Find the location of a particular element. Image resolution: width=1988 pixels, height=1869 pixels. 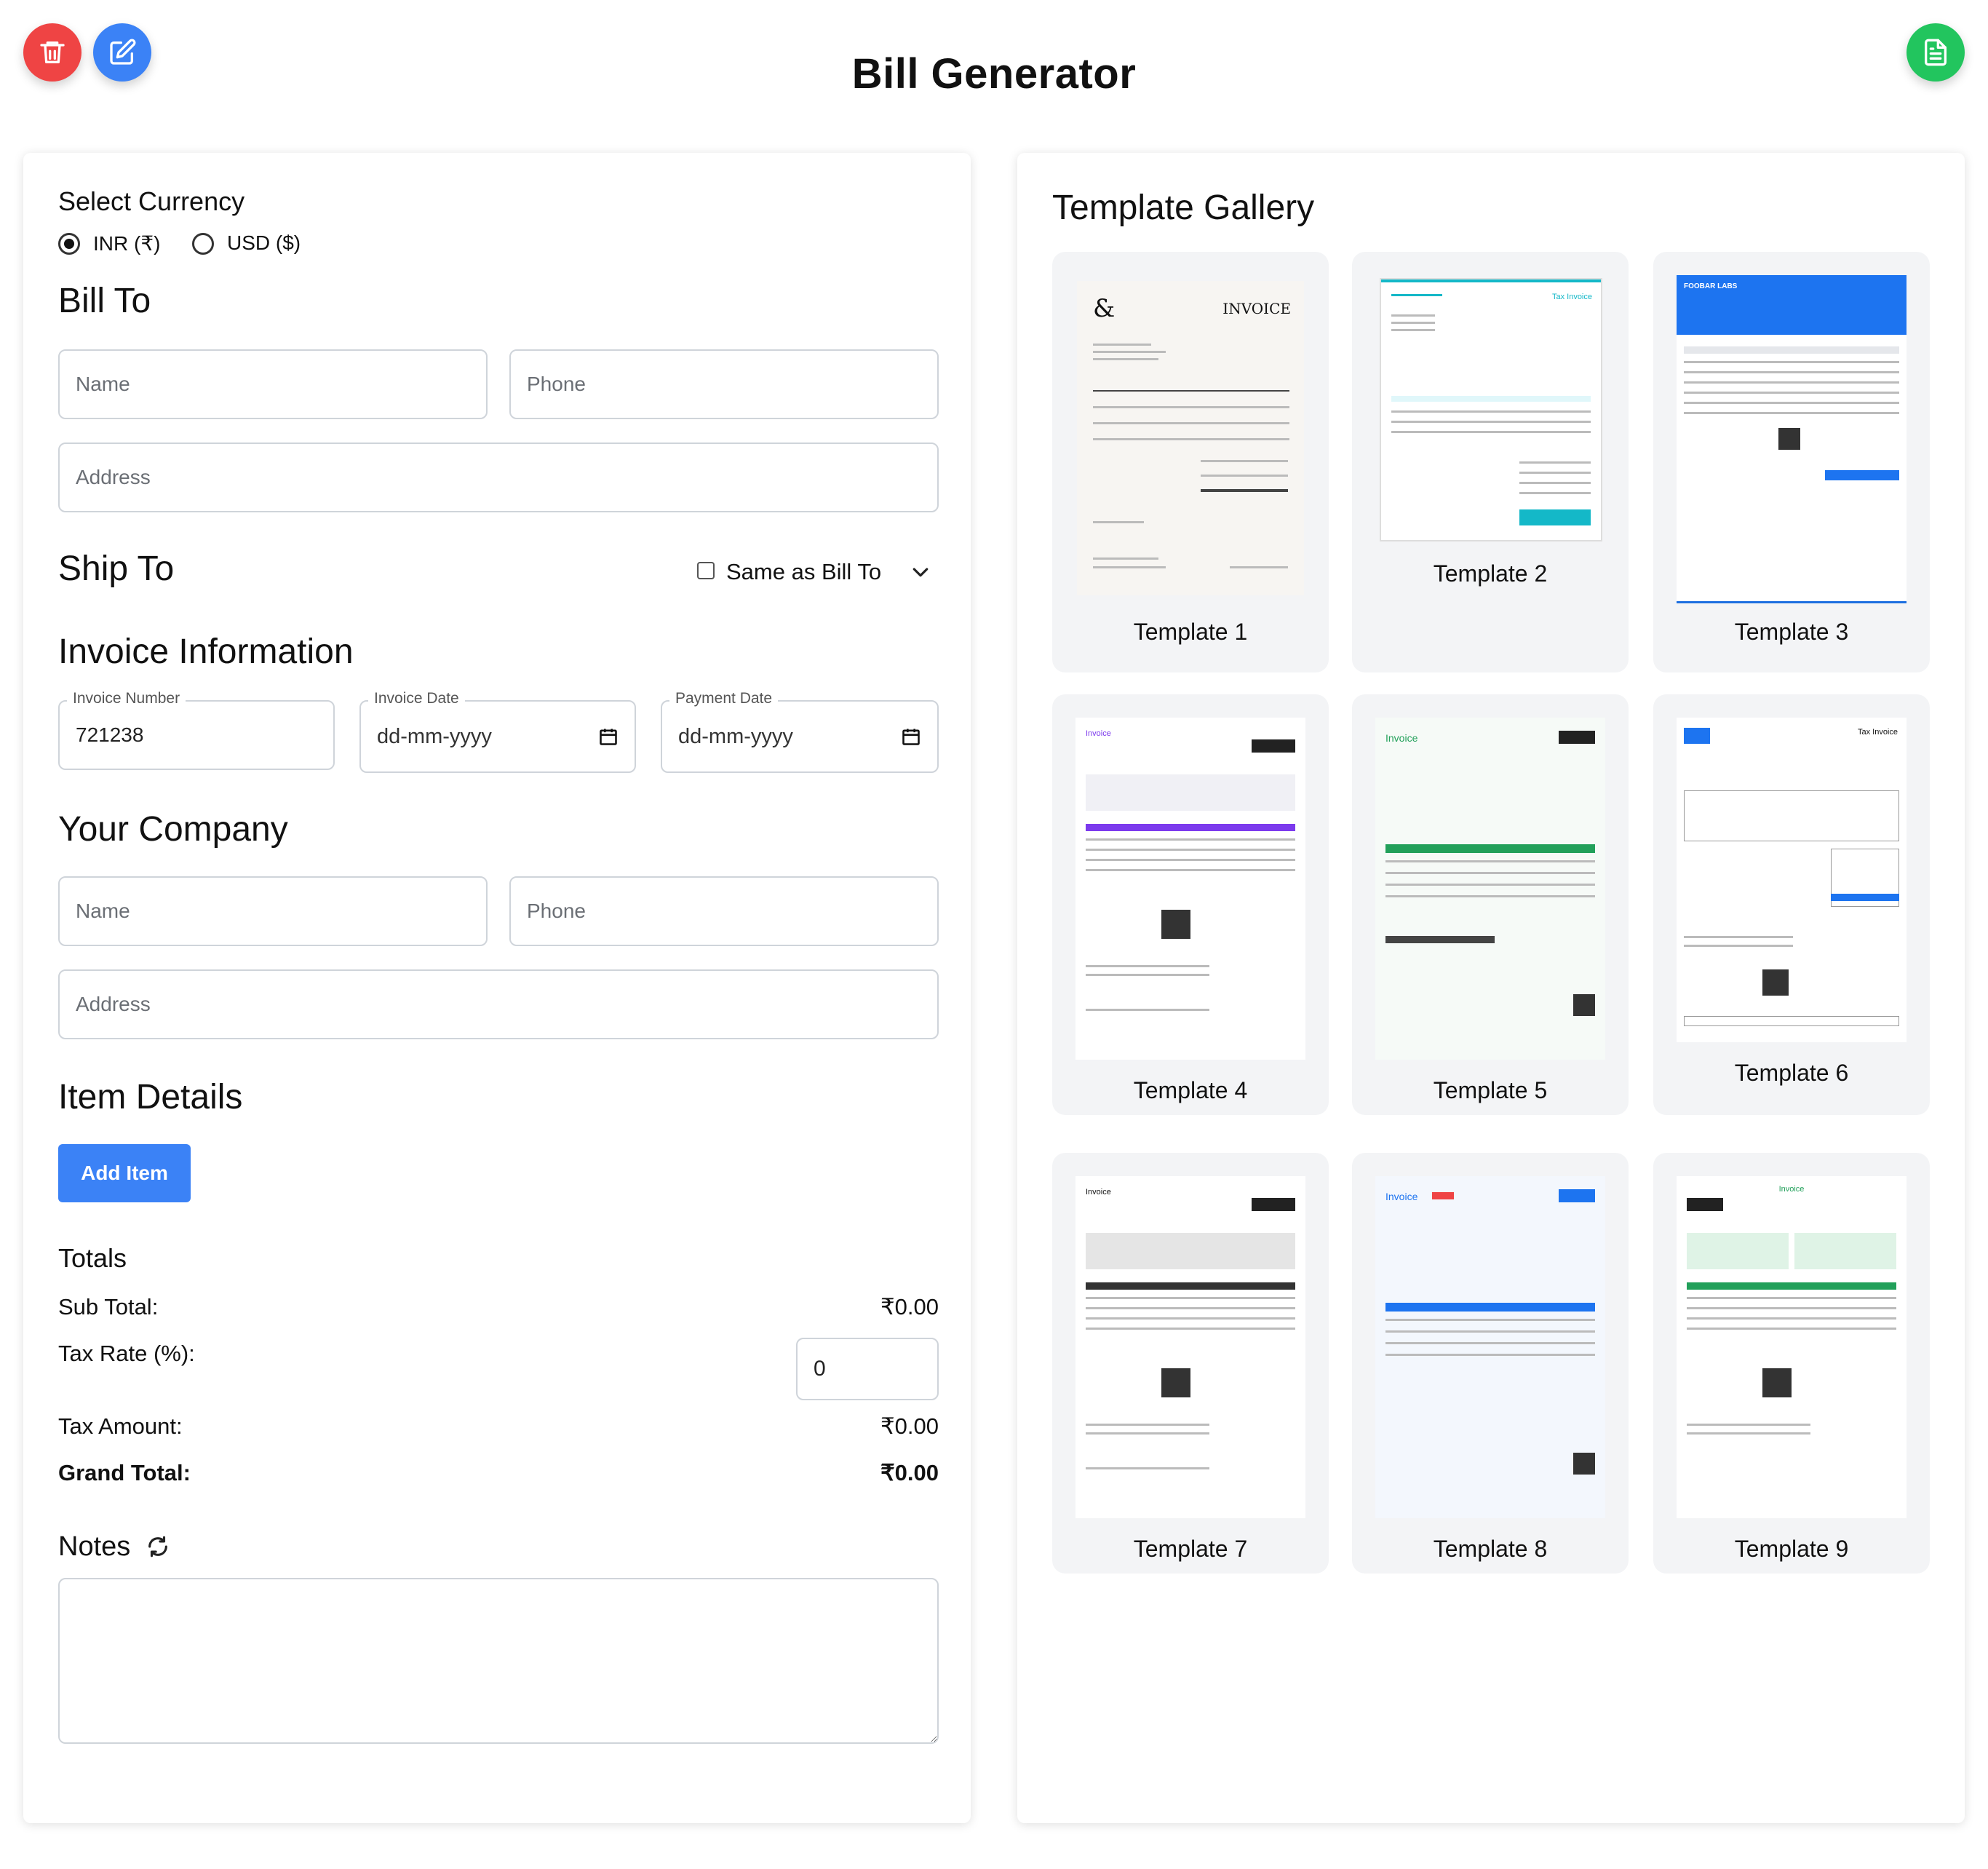

same-as-bill-to-label: Same as Bill To is located at coordinates (804, 571).